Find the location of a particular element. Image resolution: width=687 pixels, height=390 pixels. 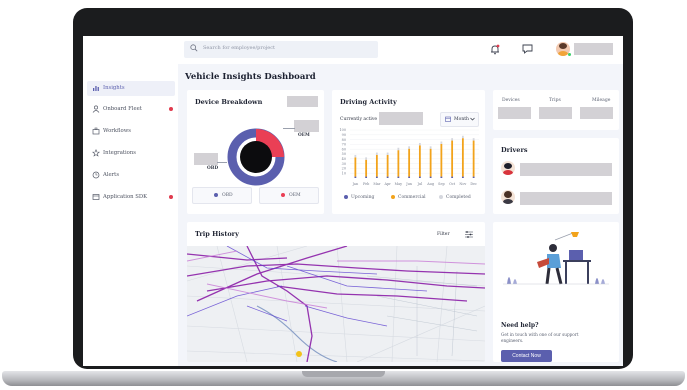

calendar-icon is located at coordinates (448, 119).